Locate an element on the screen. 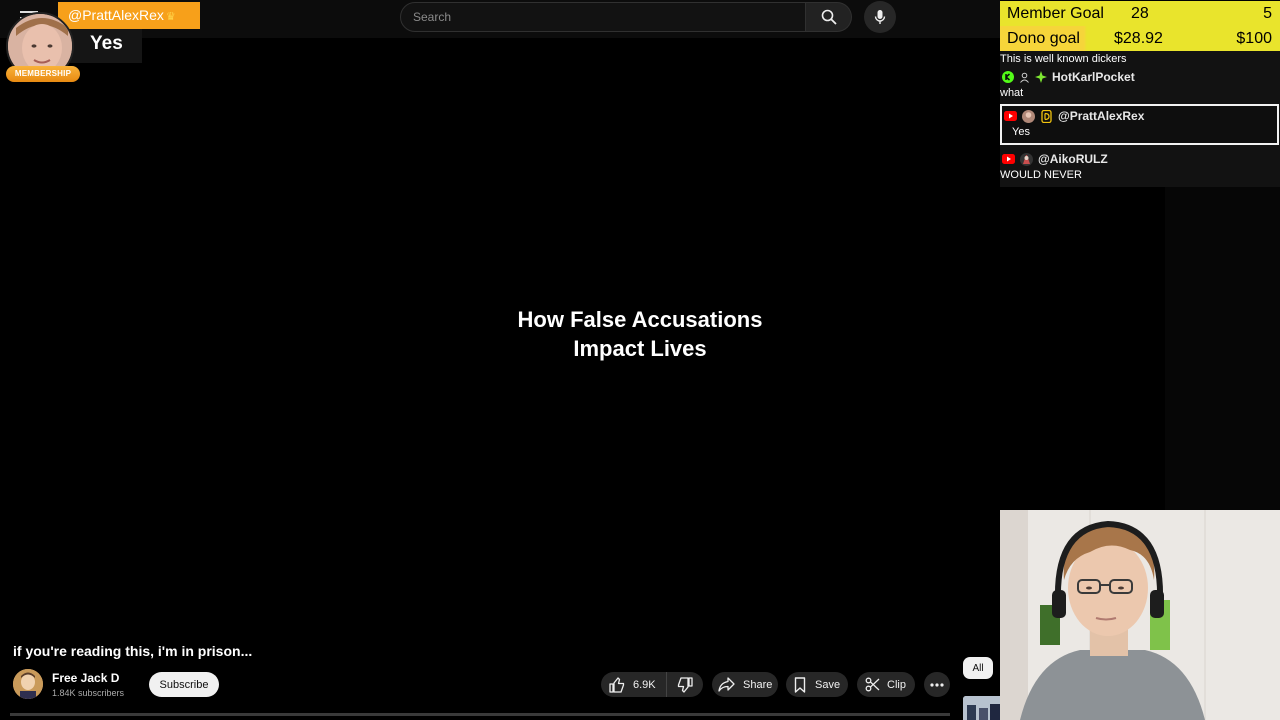 This screenshot has width=1280, height=720. dono-goal-bar: Dono goal $28.92 $100 is located at coordinates (1140, 38).